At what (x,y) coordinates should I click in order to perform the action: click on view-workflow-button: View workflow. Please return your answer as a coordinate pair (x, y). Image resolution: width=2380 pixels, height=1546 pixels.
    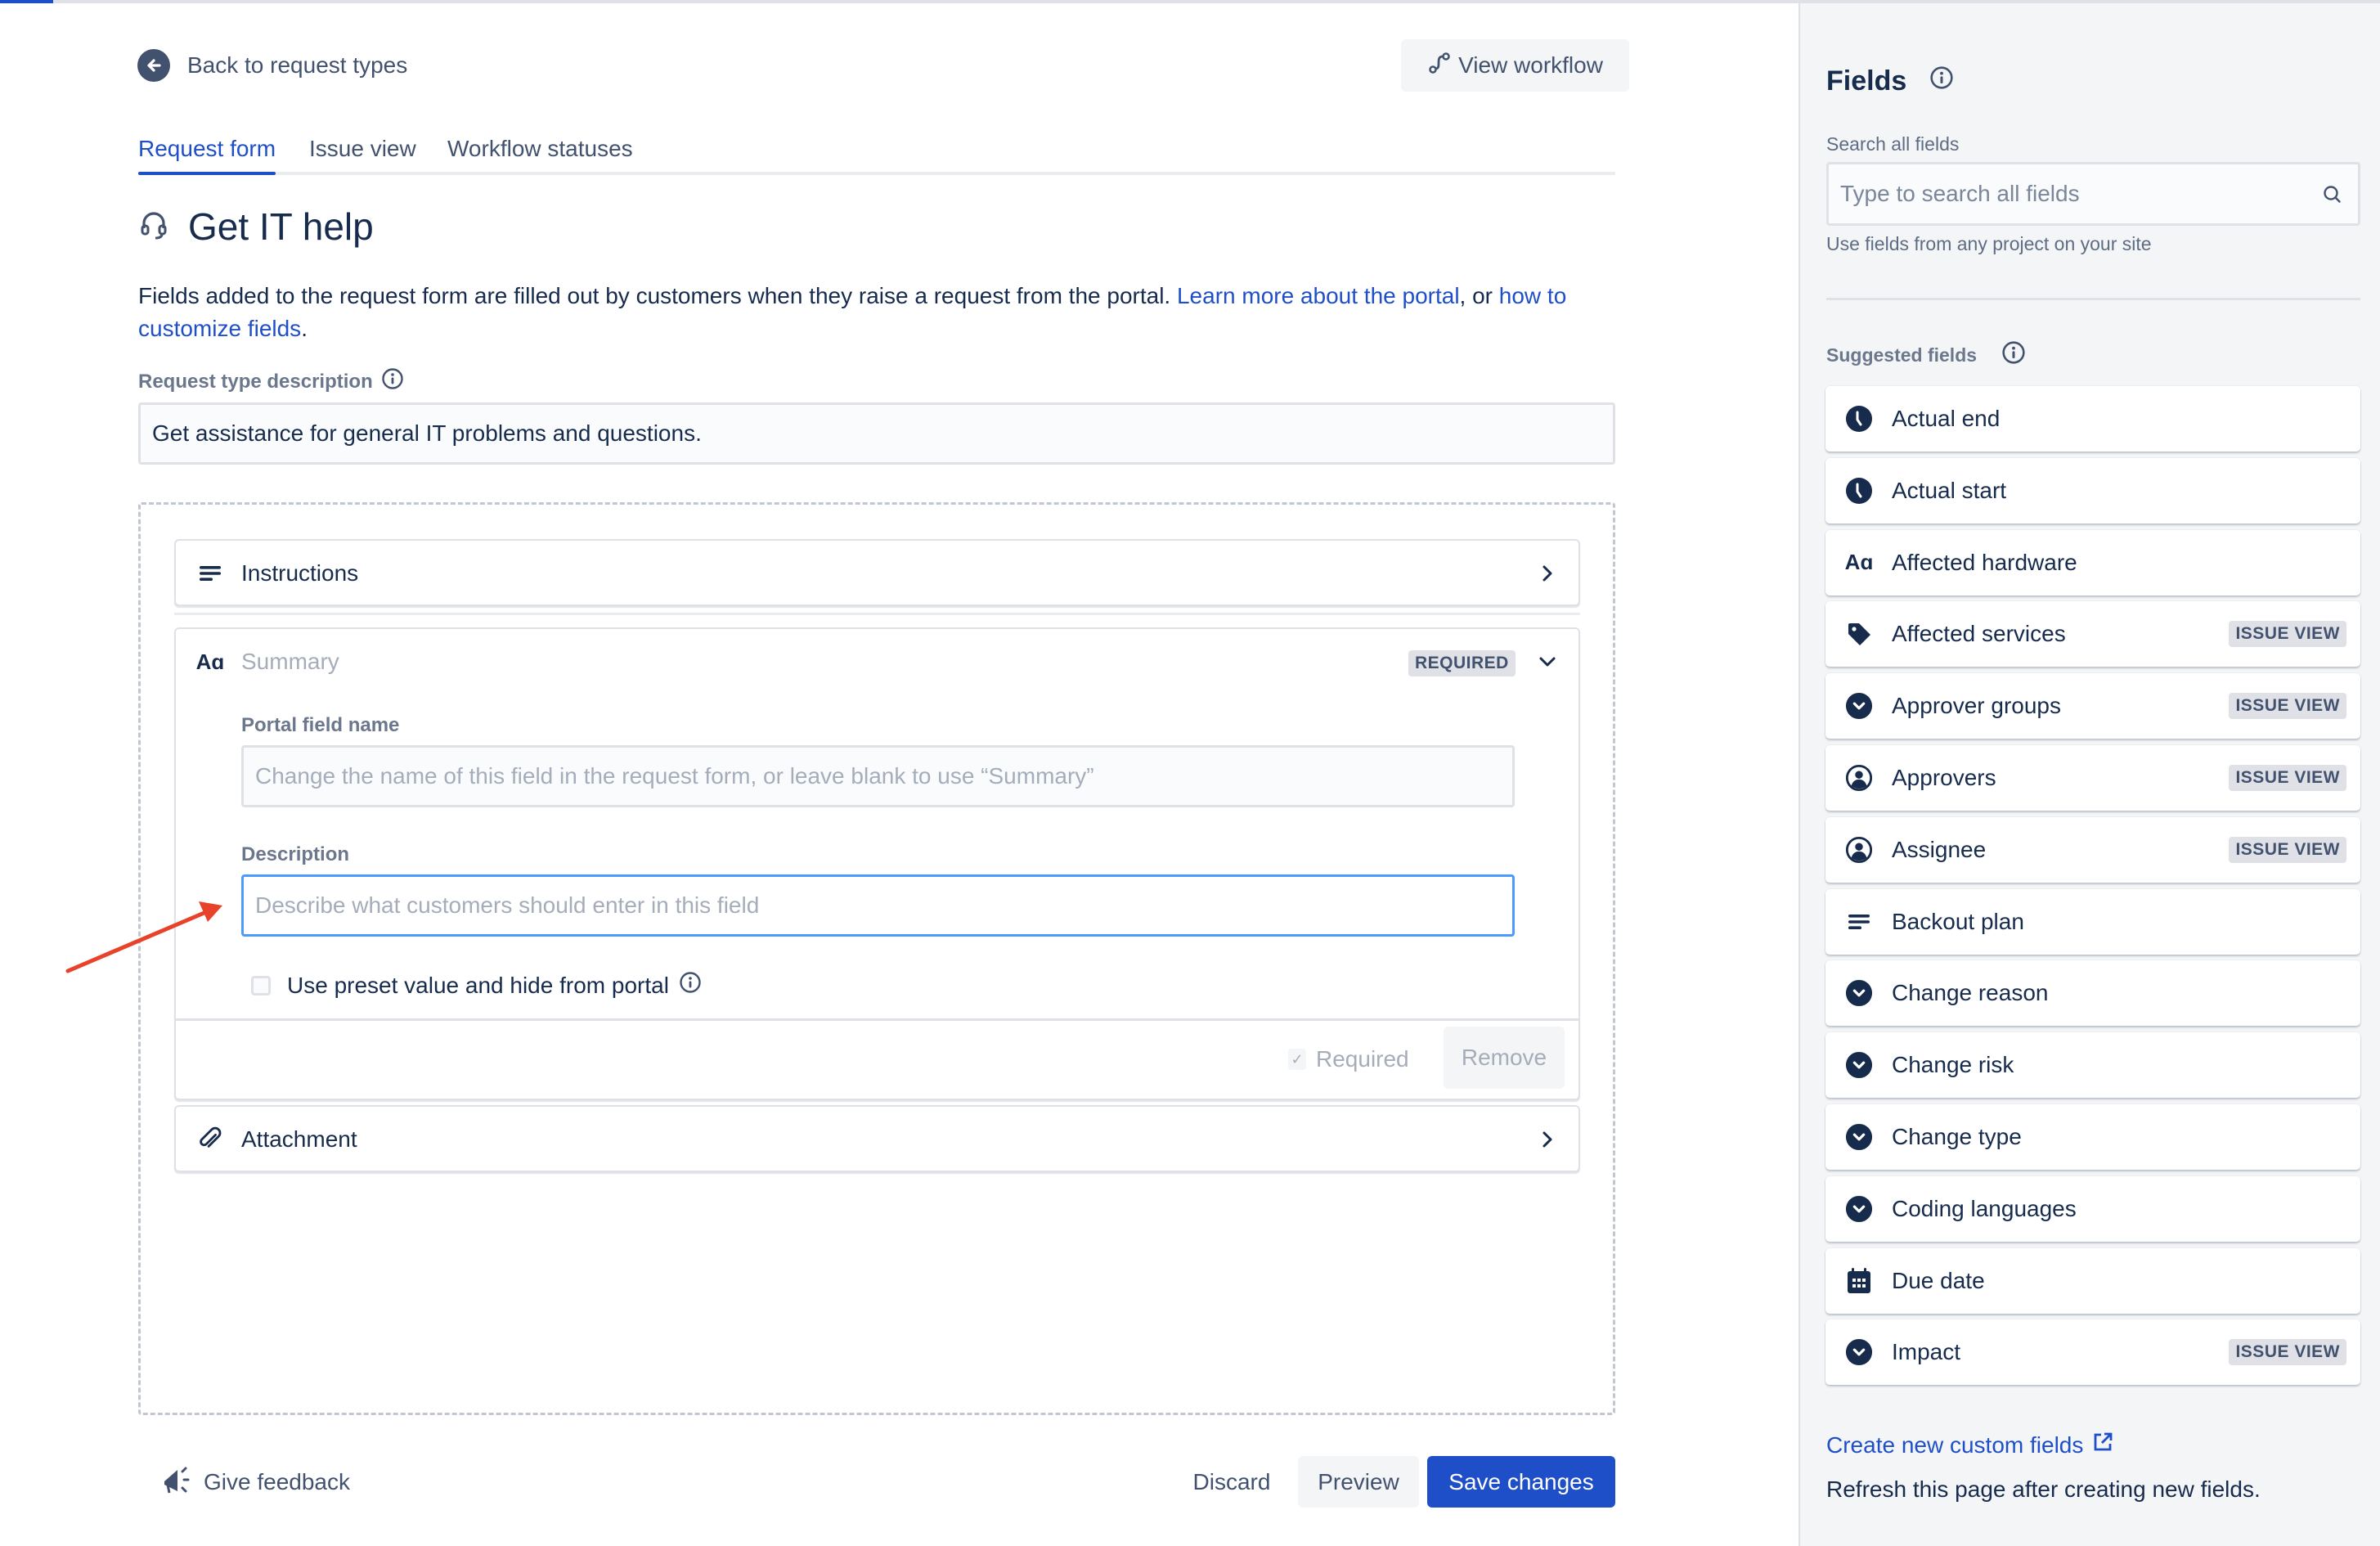
    Looking at the image, I should click on (1515, 66).